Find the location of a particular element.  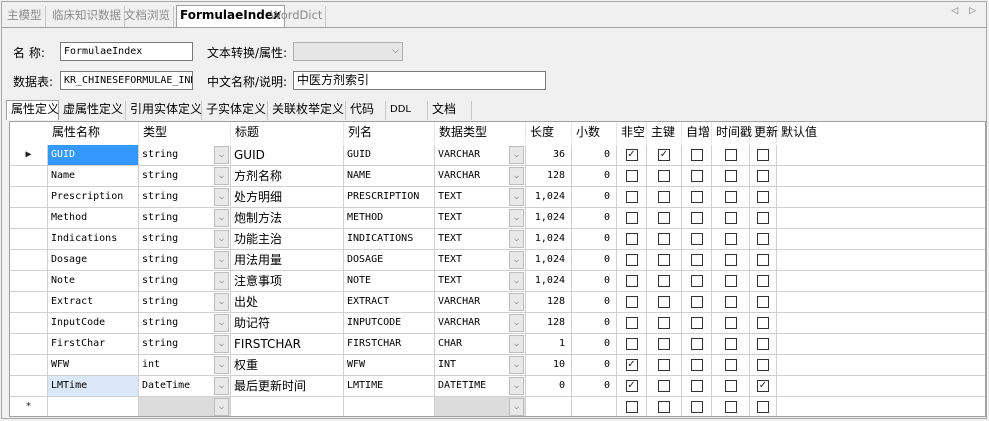

cell-dtype: CHAR ⌵ is located at coordinates (480, 344).